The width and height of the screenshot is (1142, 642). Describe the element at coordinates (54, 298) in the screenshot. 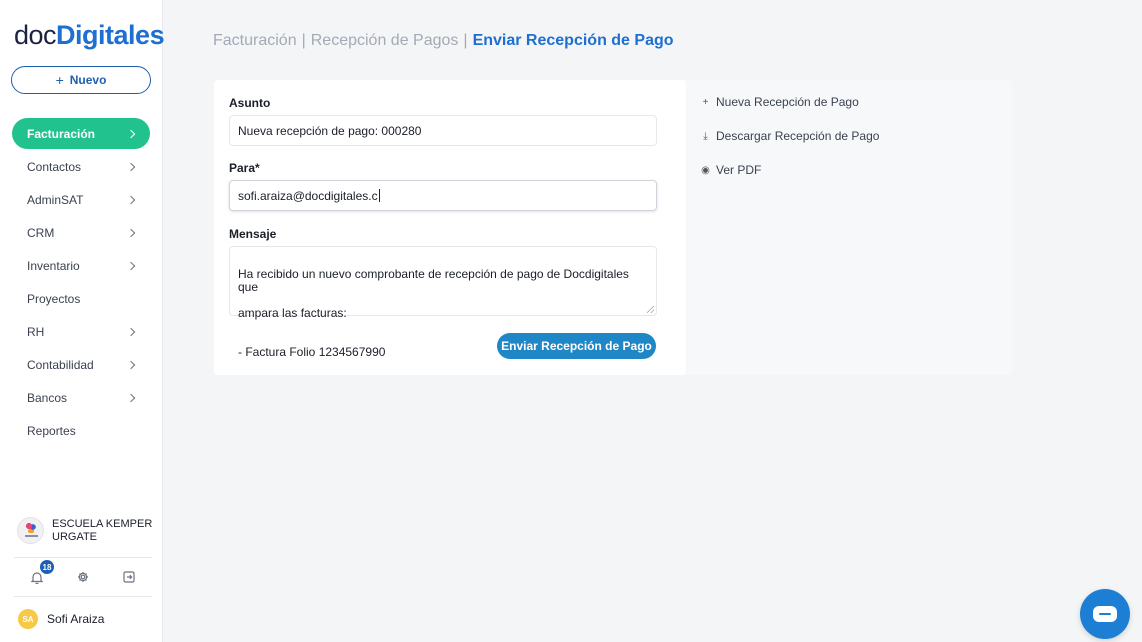

I see `sidebar-item-label: Proyectos` at that location.